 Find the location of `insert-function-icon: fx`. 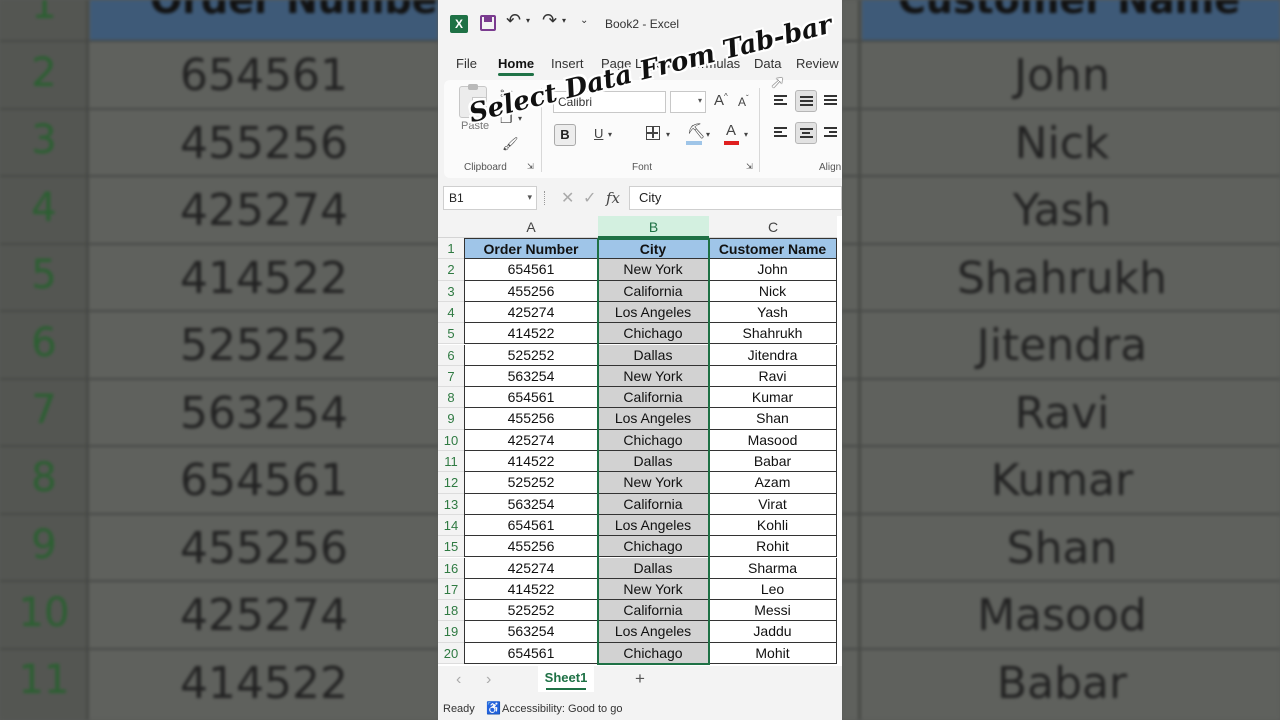

insert-function-icon: fx is located at coordinates (613, 198).